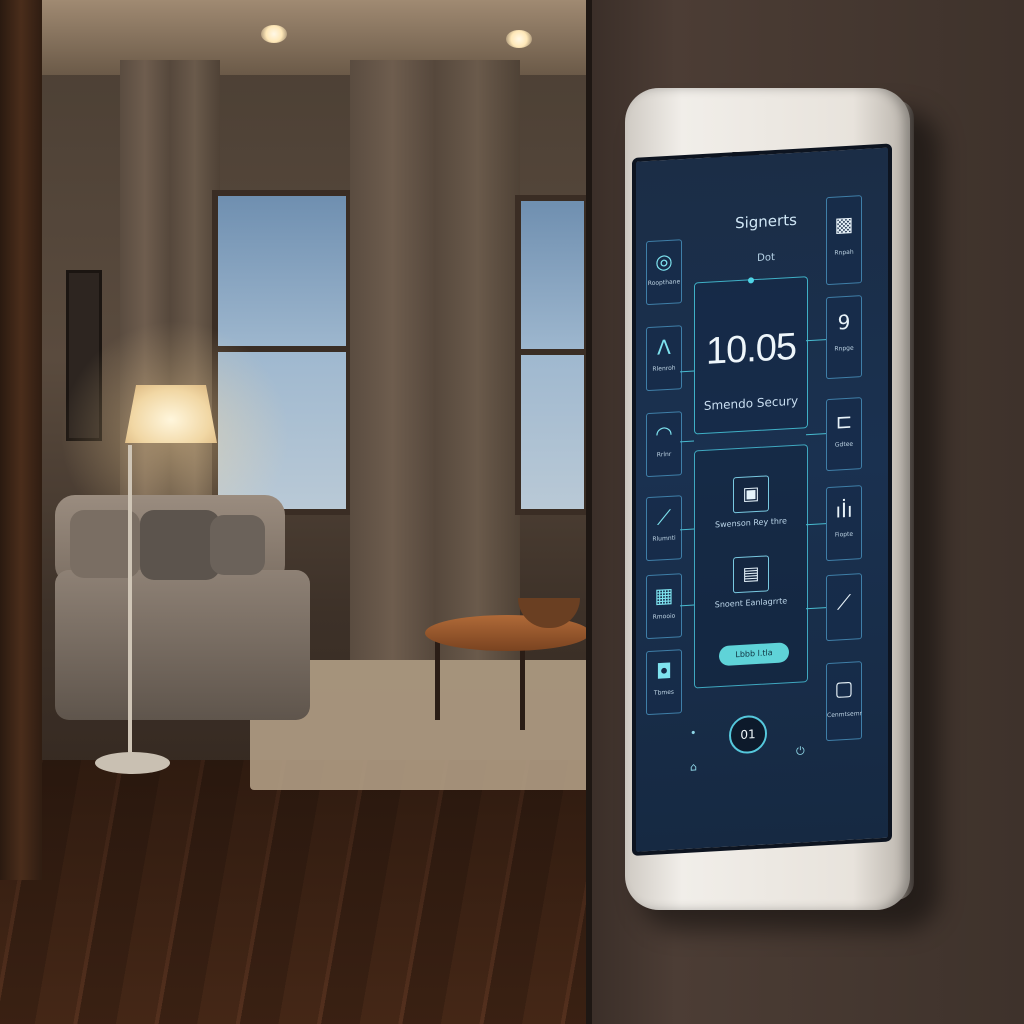  What do you see at coordinates (664, 671) in the screenshot?
I see `bag-icon: ◘` at bounding box center [664, 671].